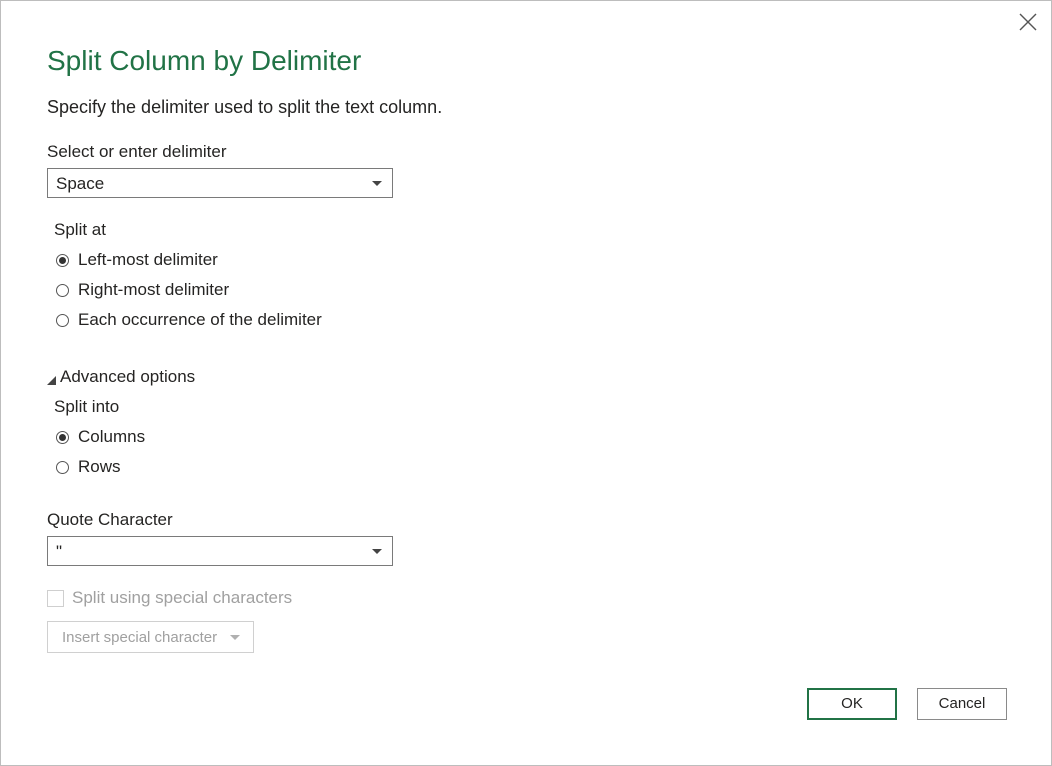 Image resolution: width=1052 pixels, height=766 pixels. I want to click on close-icon, so click(1028, 22).